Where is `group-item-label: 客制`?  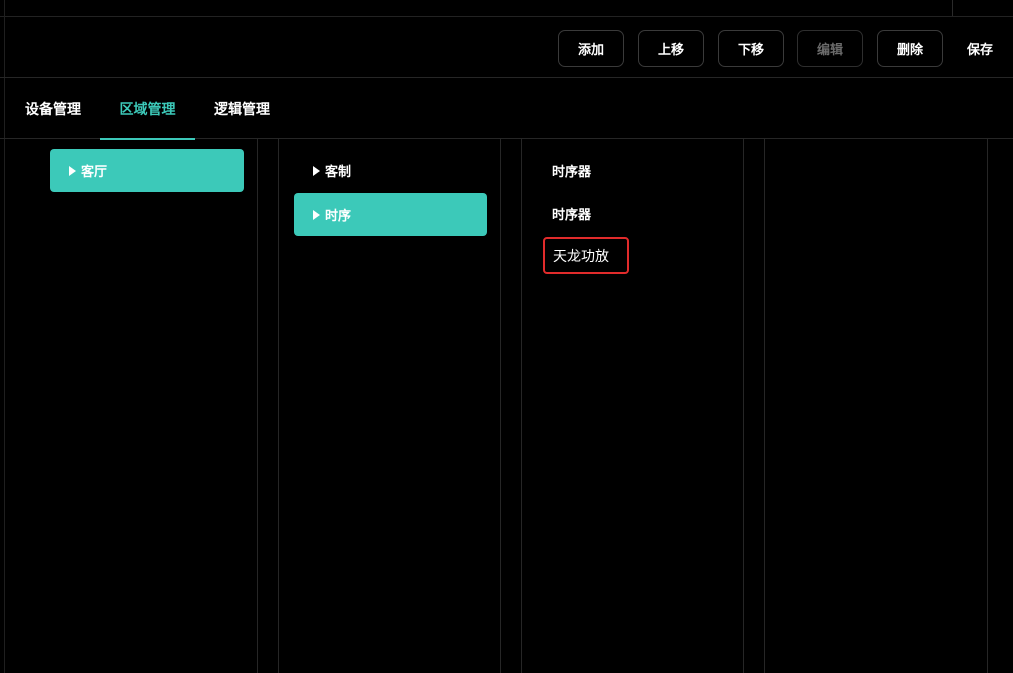
group-item-label: 客制 is located at coordinates (338, 172).